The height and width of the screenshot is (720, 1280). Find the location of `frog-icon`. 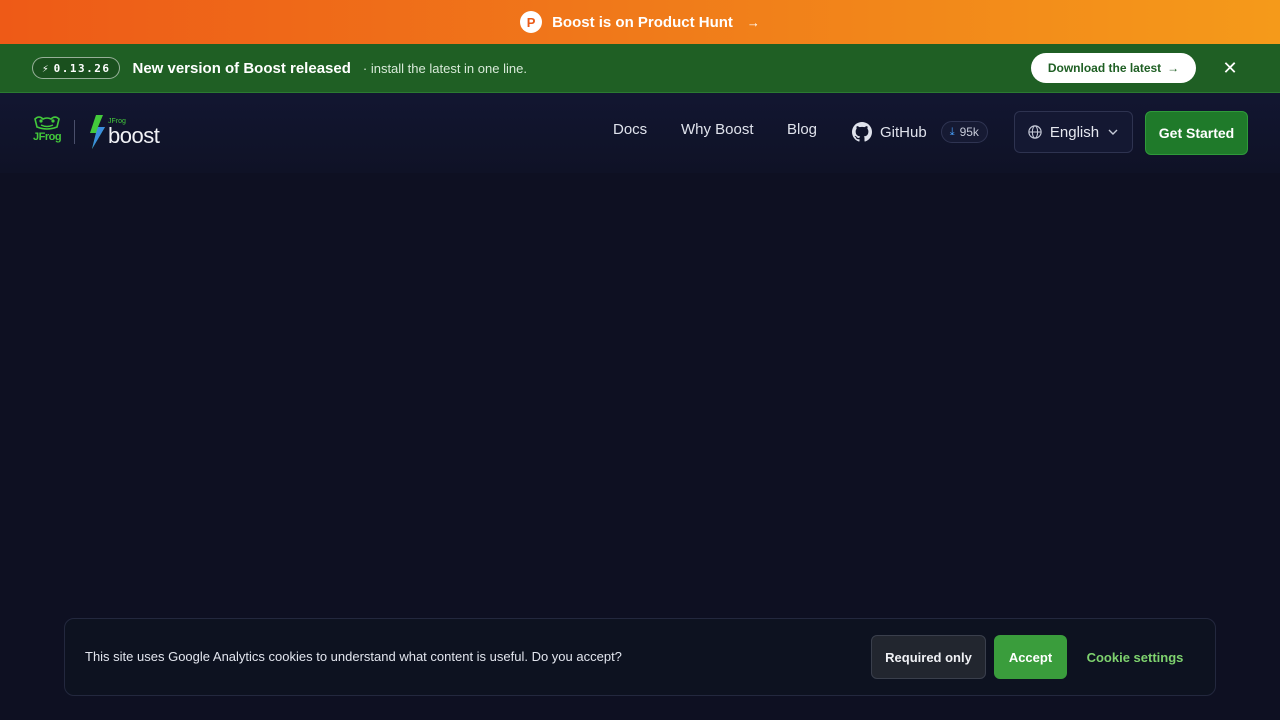

frog-icon is located at coordinates (47, 123).